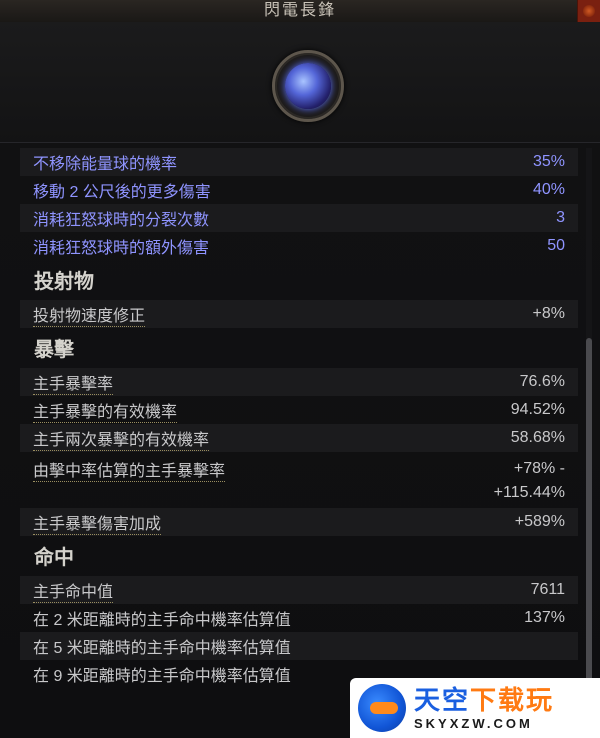 The width and height of the screenshot is (600, 738). I want to click on modifier-label: 消耗狂怒球時的分裂次數, so click(121, 220).